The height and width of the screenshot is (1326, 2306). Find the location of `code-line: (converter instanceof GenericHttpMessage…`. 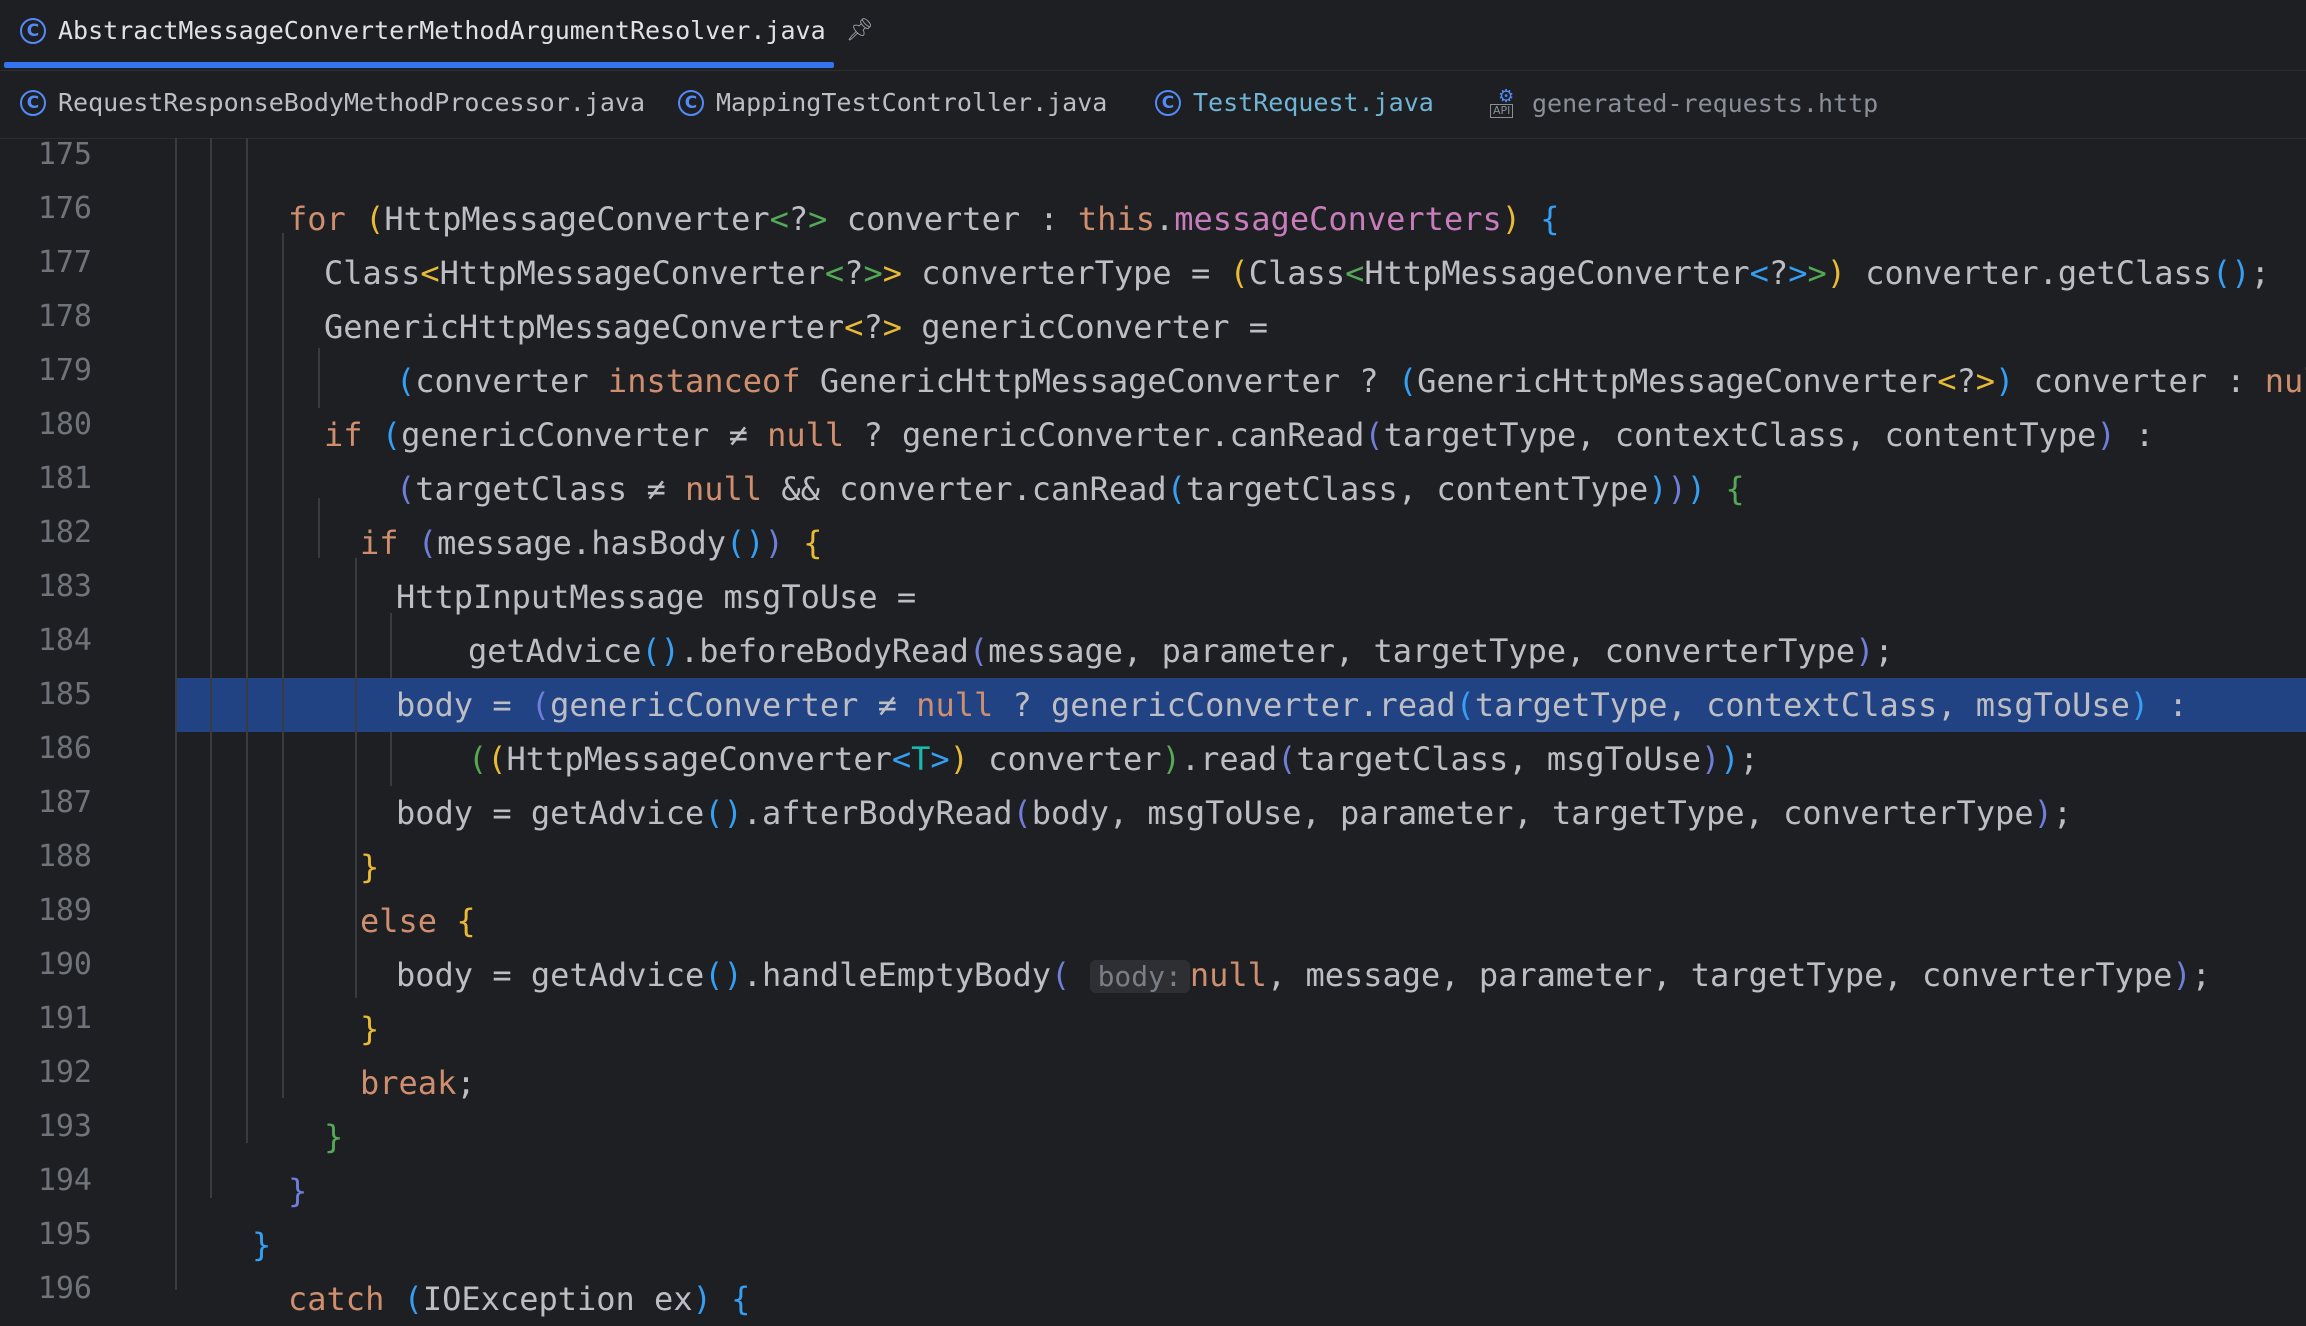

code-line: (converter instanceof GenericHttpMessage… is located at coordinates (1351, 381).